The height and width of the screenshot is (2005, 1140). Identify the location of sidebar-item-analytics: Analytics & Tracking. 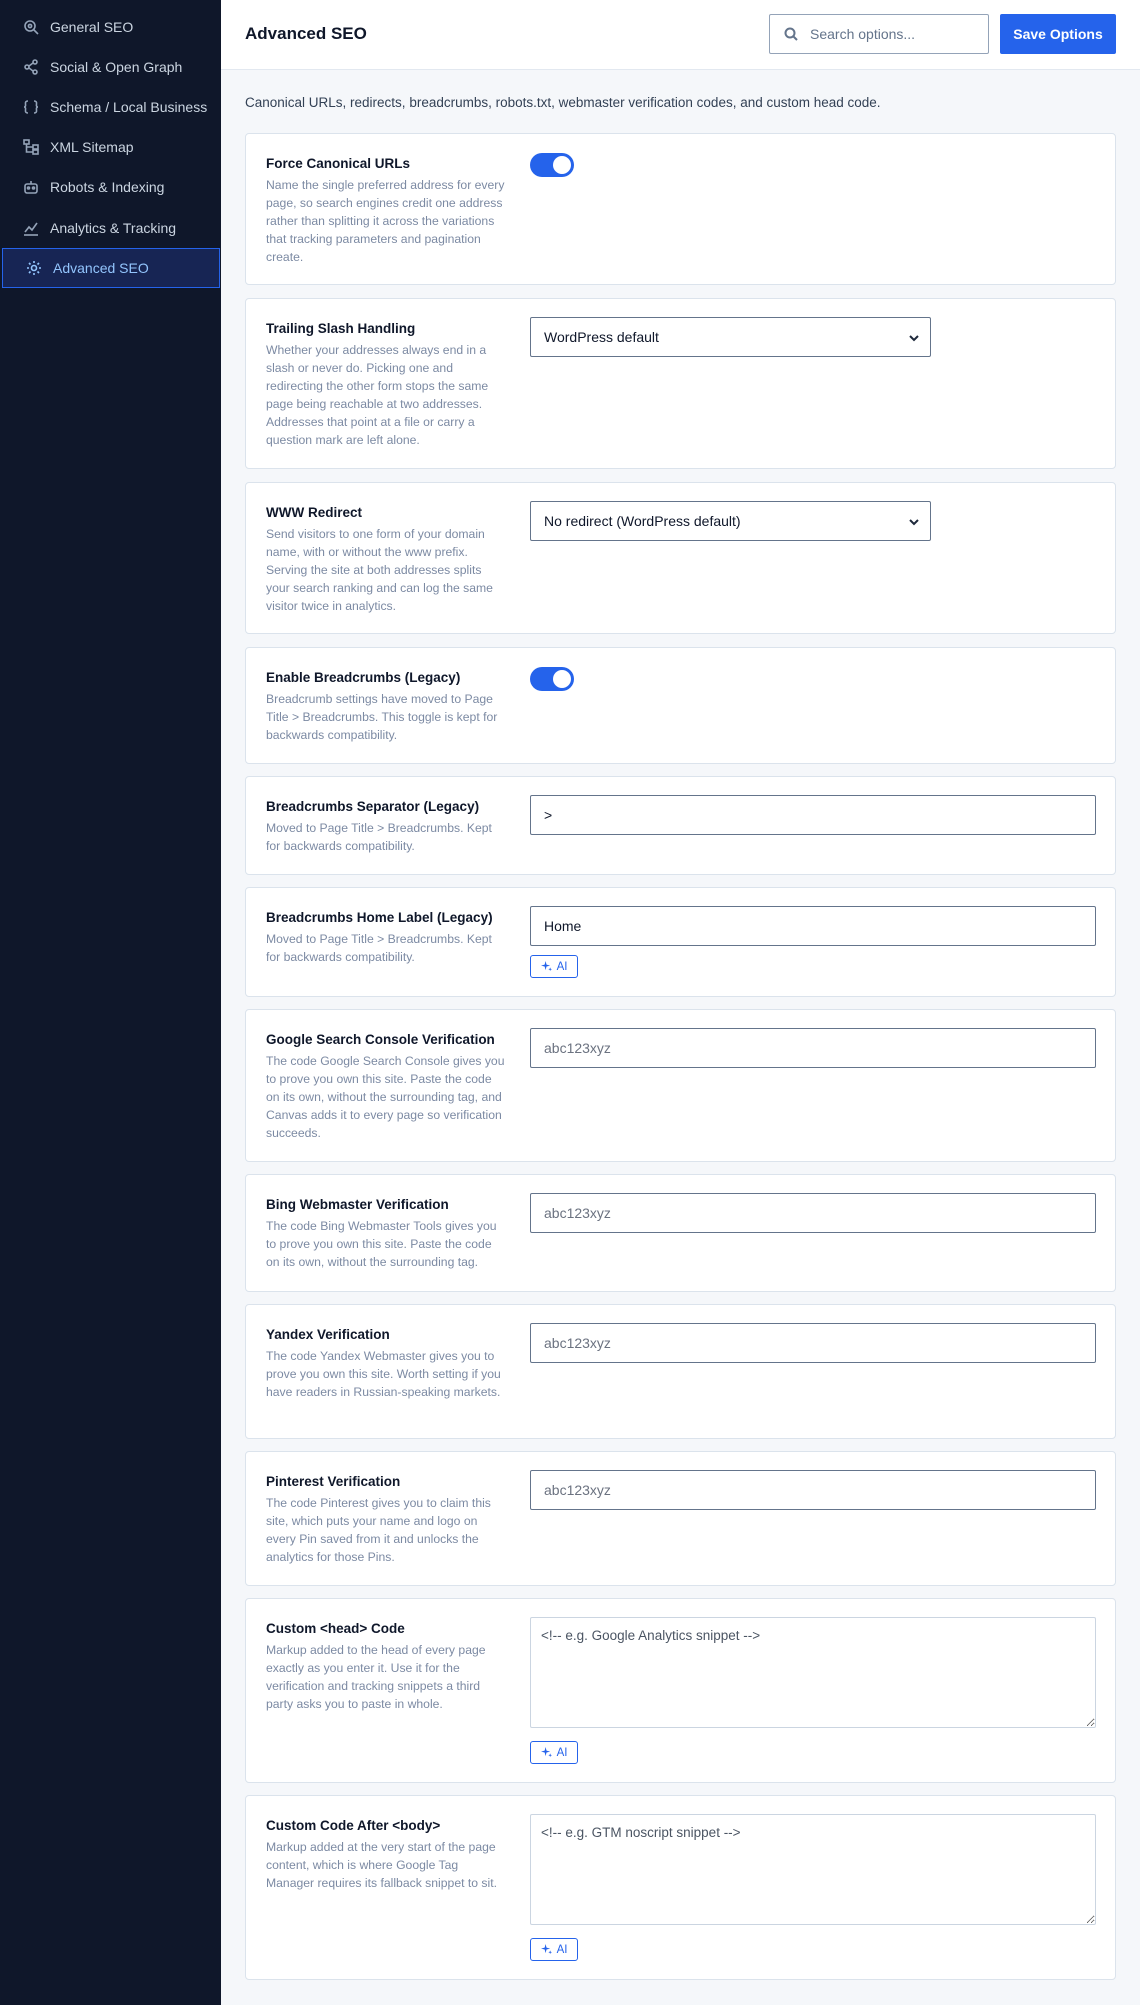
(110, 228).